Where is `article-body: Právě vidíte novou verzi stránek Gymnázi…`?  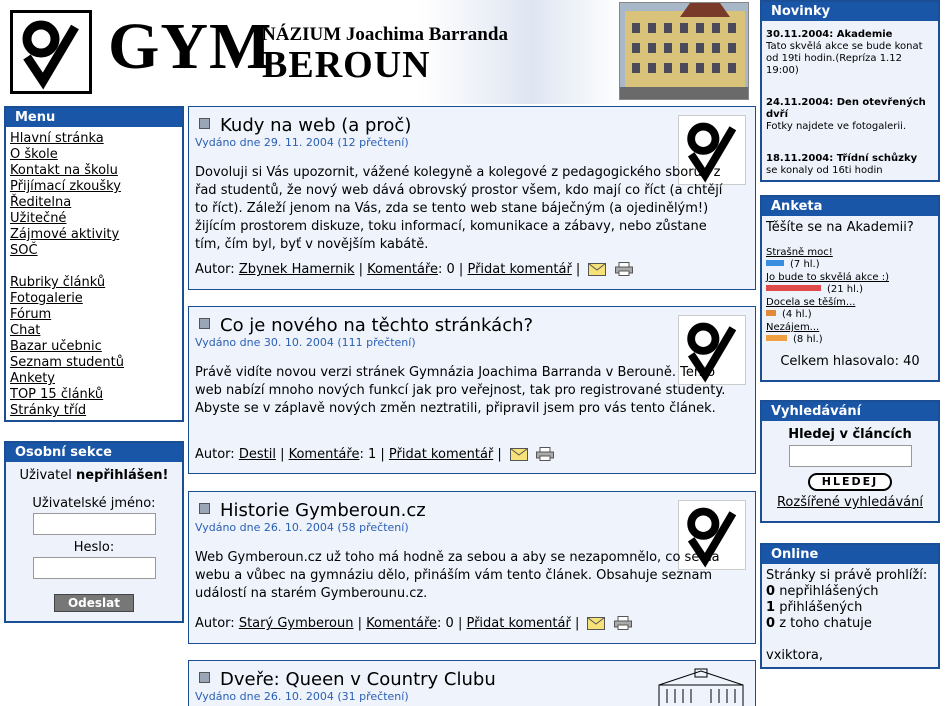 article-body: Právě vidíte novou verzi stránek Gymnázi… is located at coordinates (460, 390).